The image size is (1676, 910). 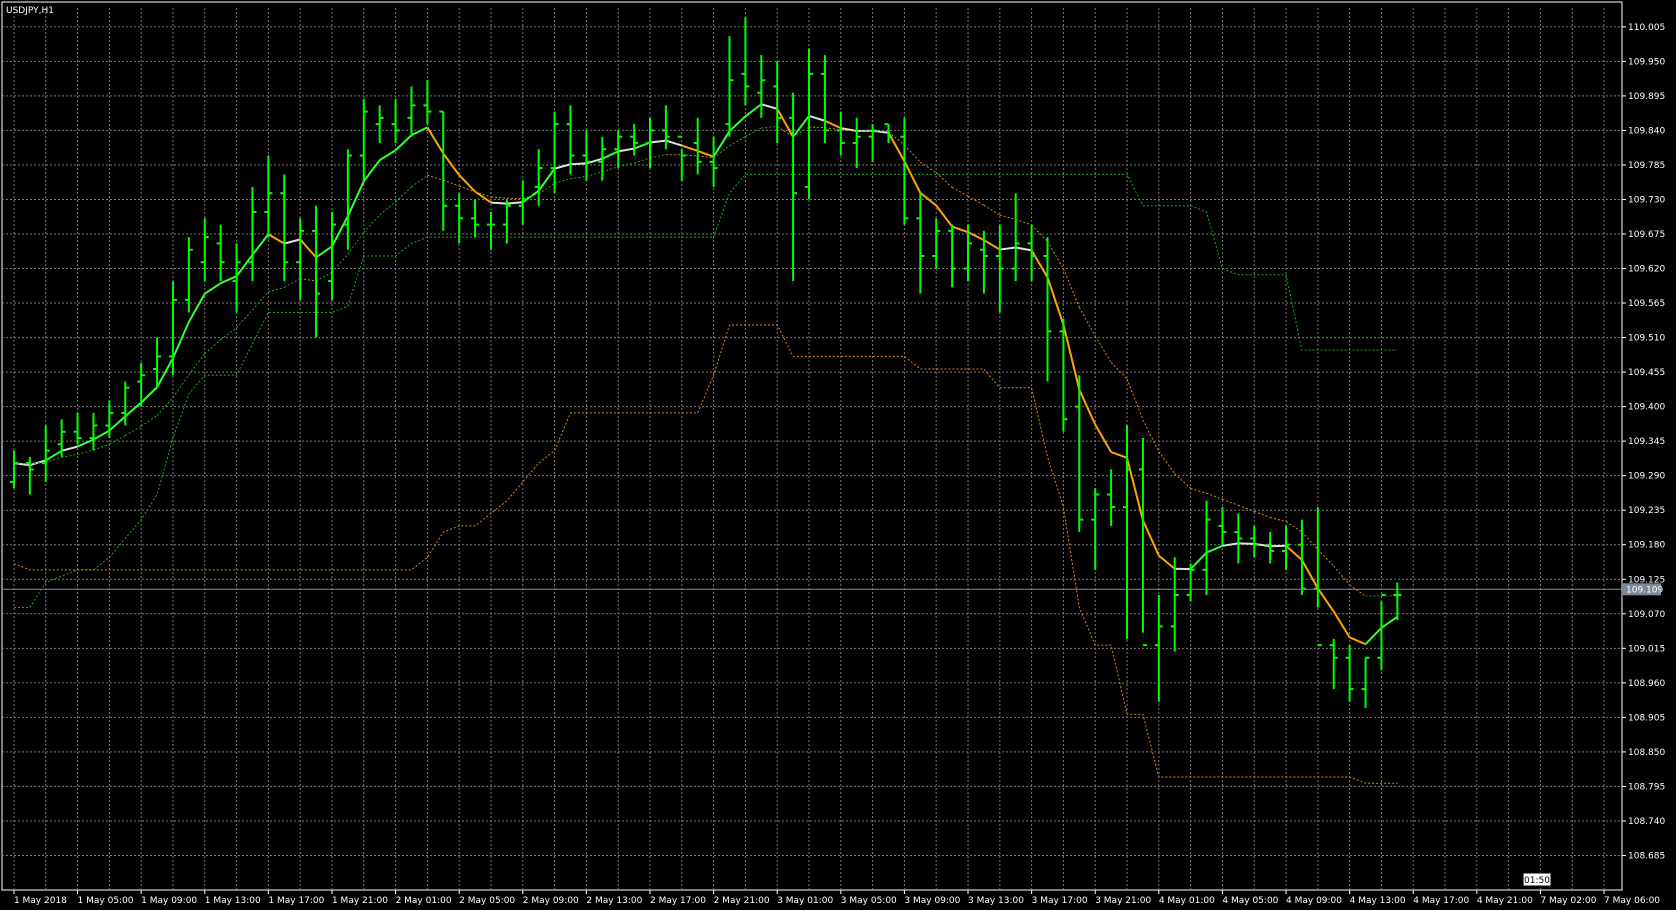 What do you see at coordinates (1632, 901) in the screenshot?
I see `x-tick-label: 7 May 06:00` at bounding box center [1632, 901].